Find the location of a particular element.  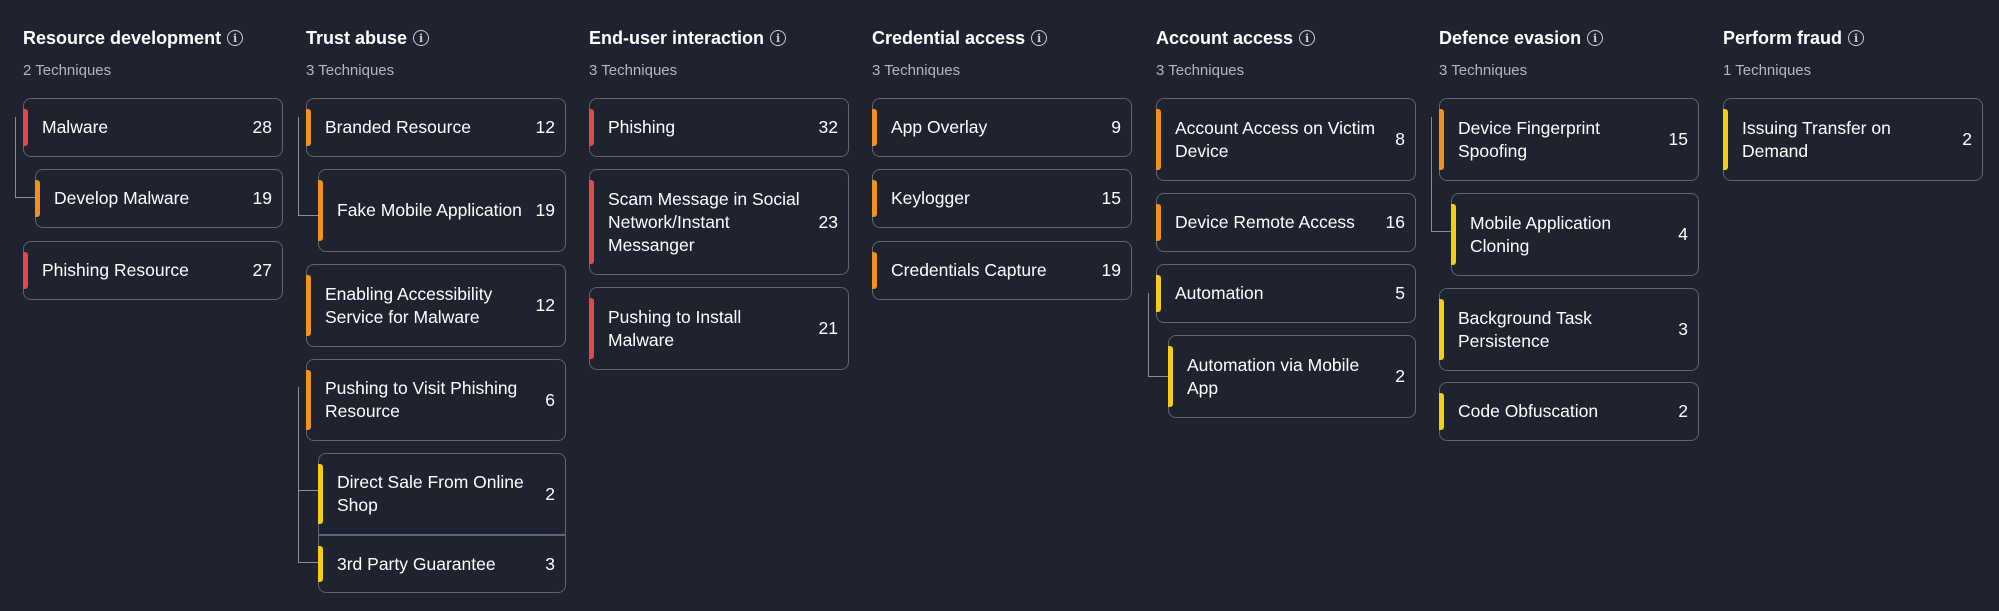

technique-card: Phishing Resource 27 is located at coordinates (153, 270).